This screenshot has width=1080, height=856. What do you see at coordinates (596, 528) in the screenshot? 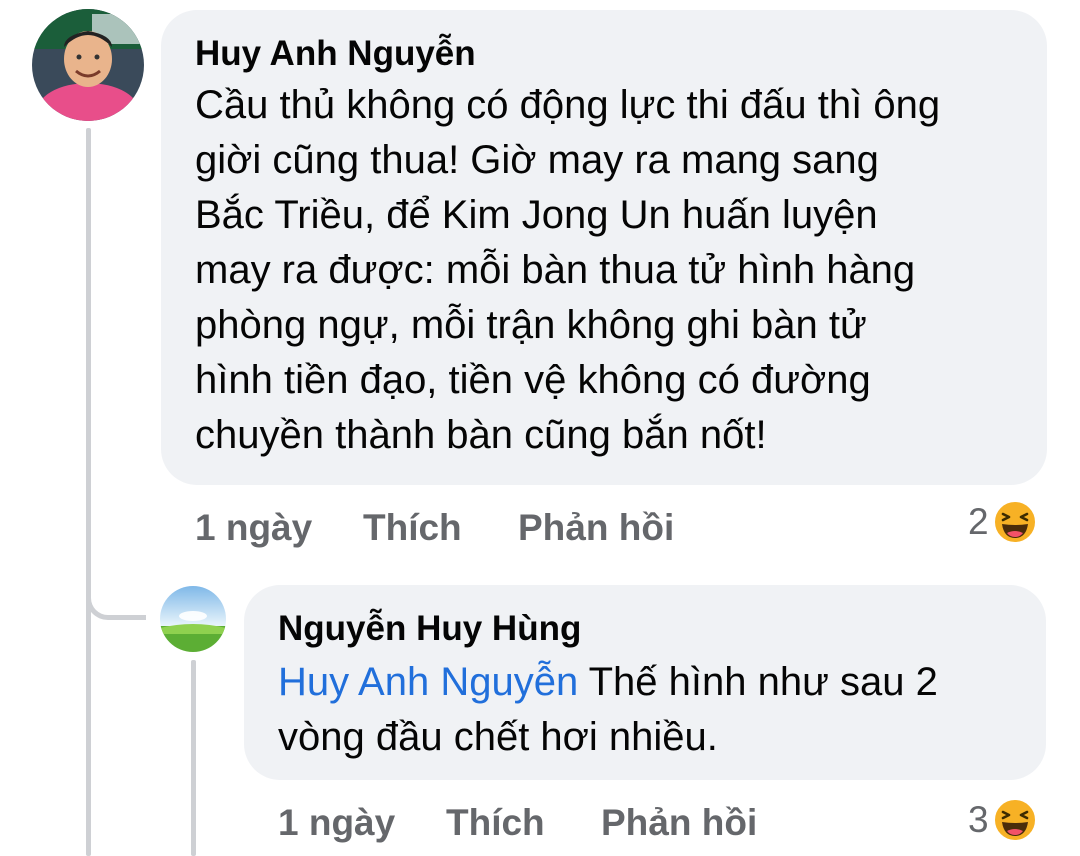
I see `reply-button: Phản hồi` at bounding box center [596, 528].